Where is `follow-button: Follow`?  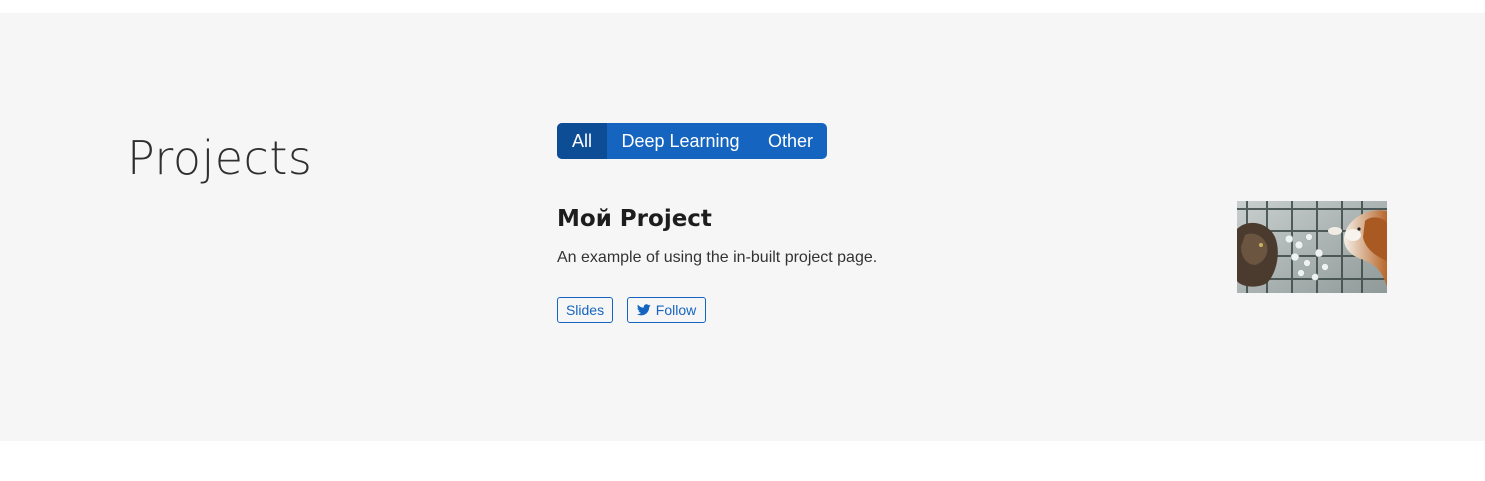
follow-button: Follow is located at coordinates (666, 310).